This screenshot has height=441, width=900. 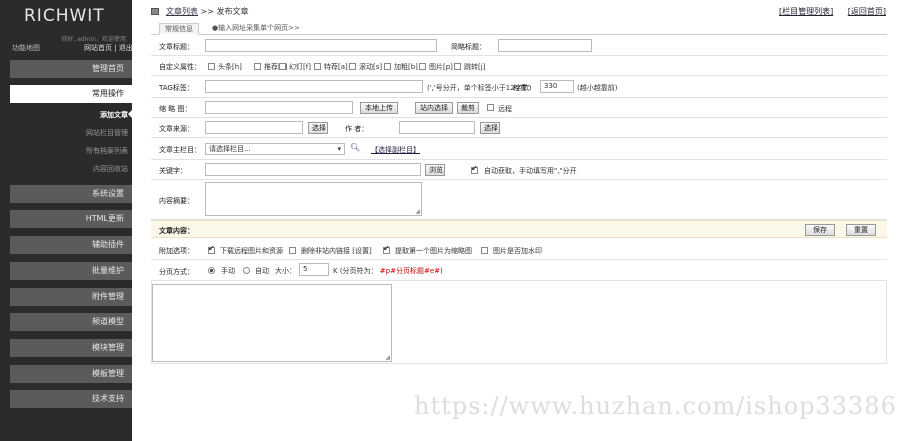 I want to click on title-input, so click(x=321, y=45).